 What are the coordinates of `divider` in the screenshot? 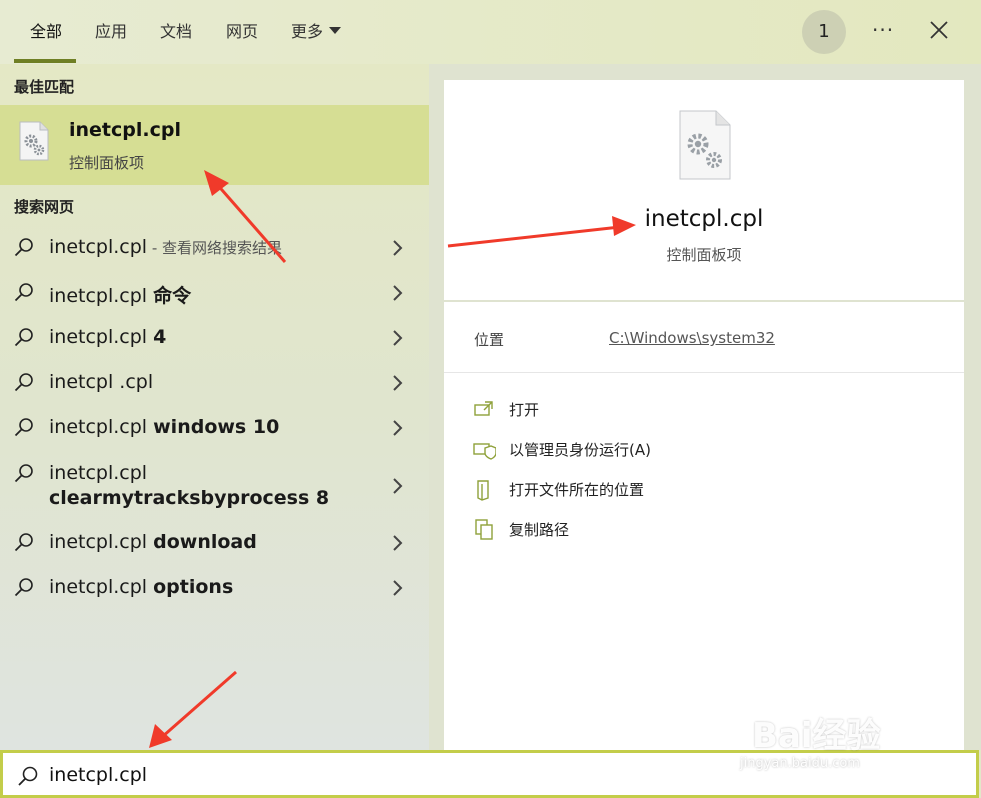 It's located at (704, 372).